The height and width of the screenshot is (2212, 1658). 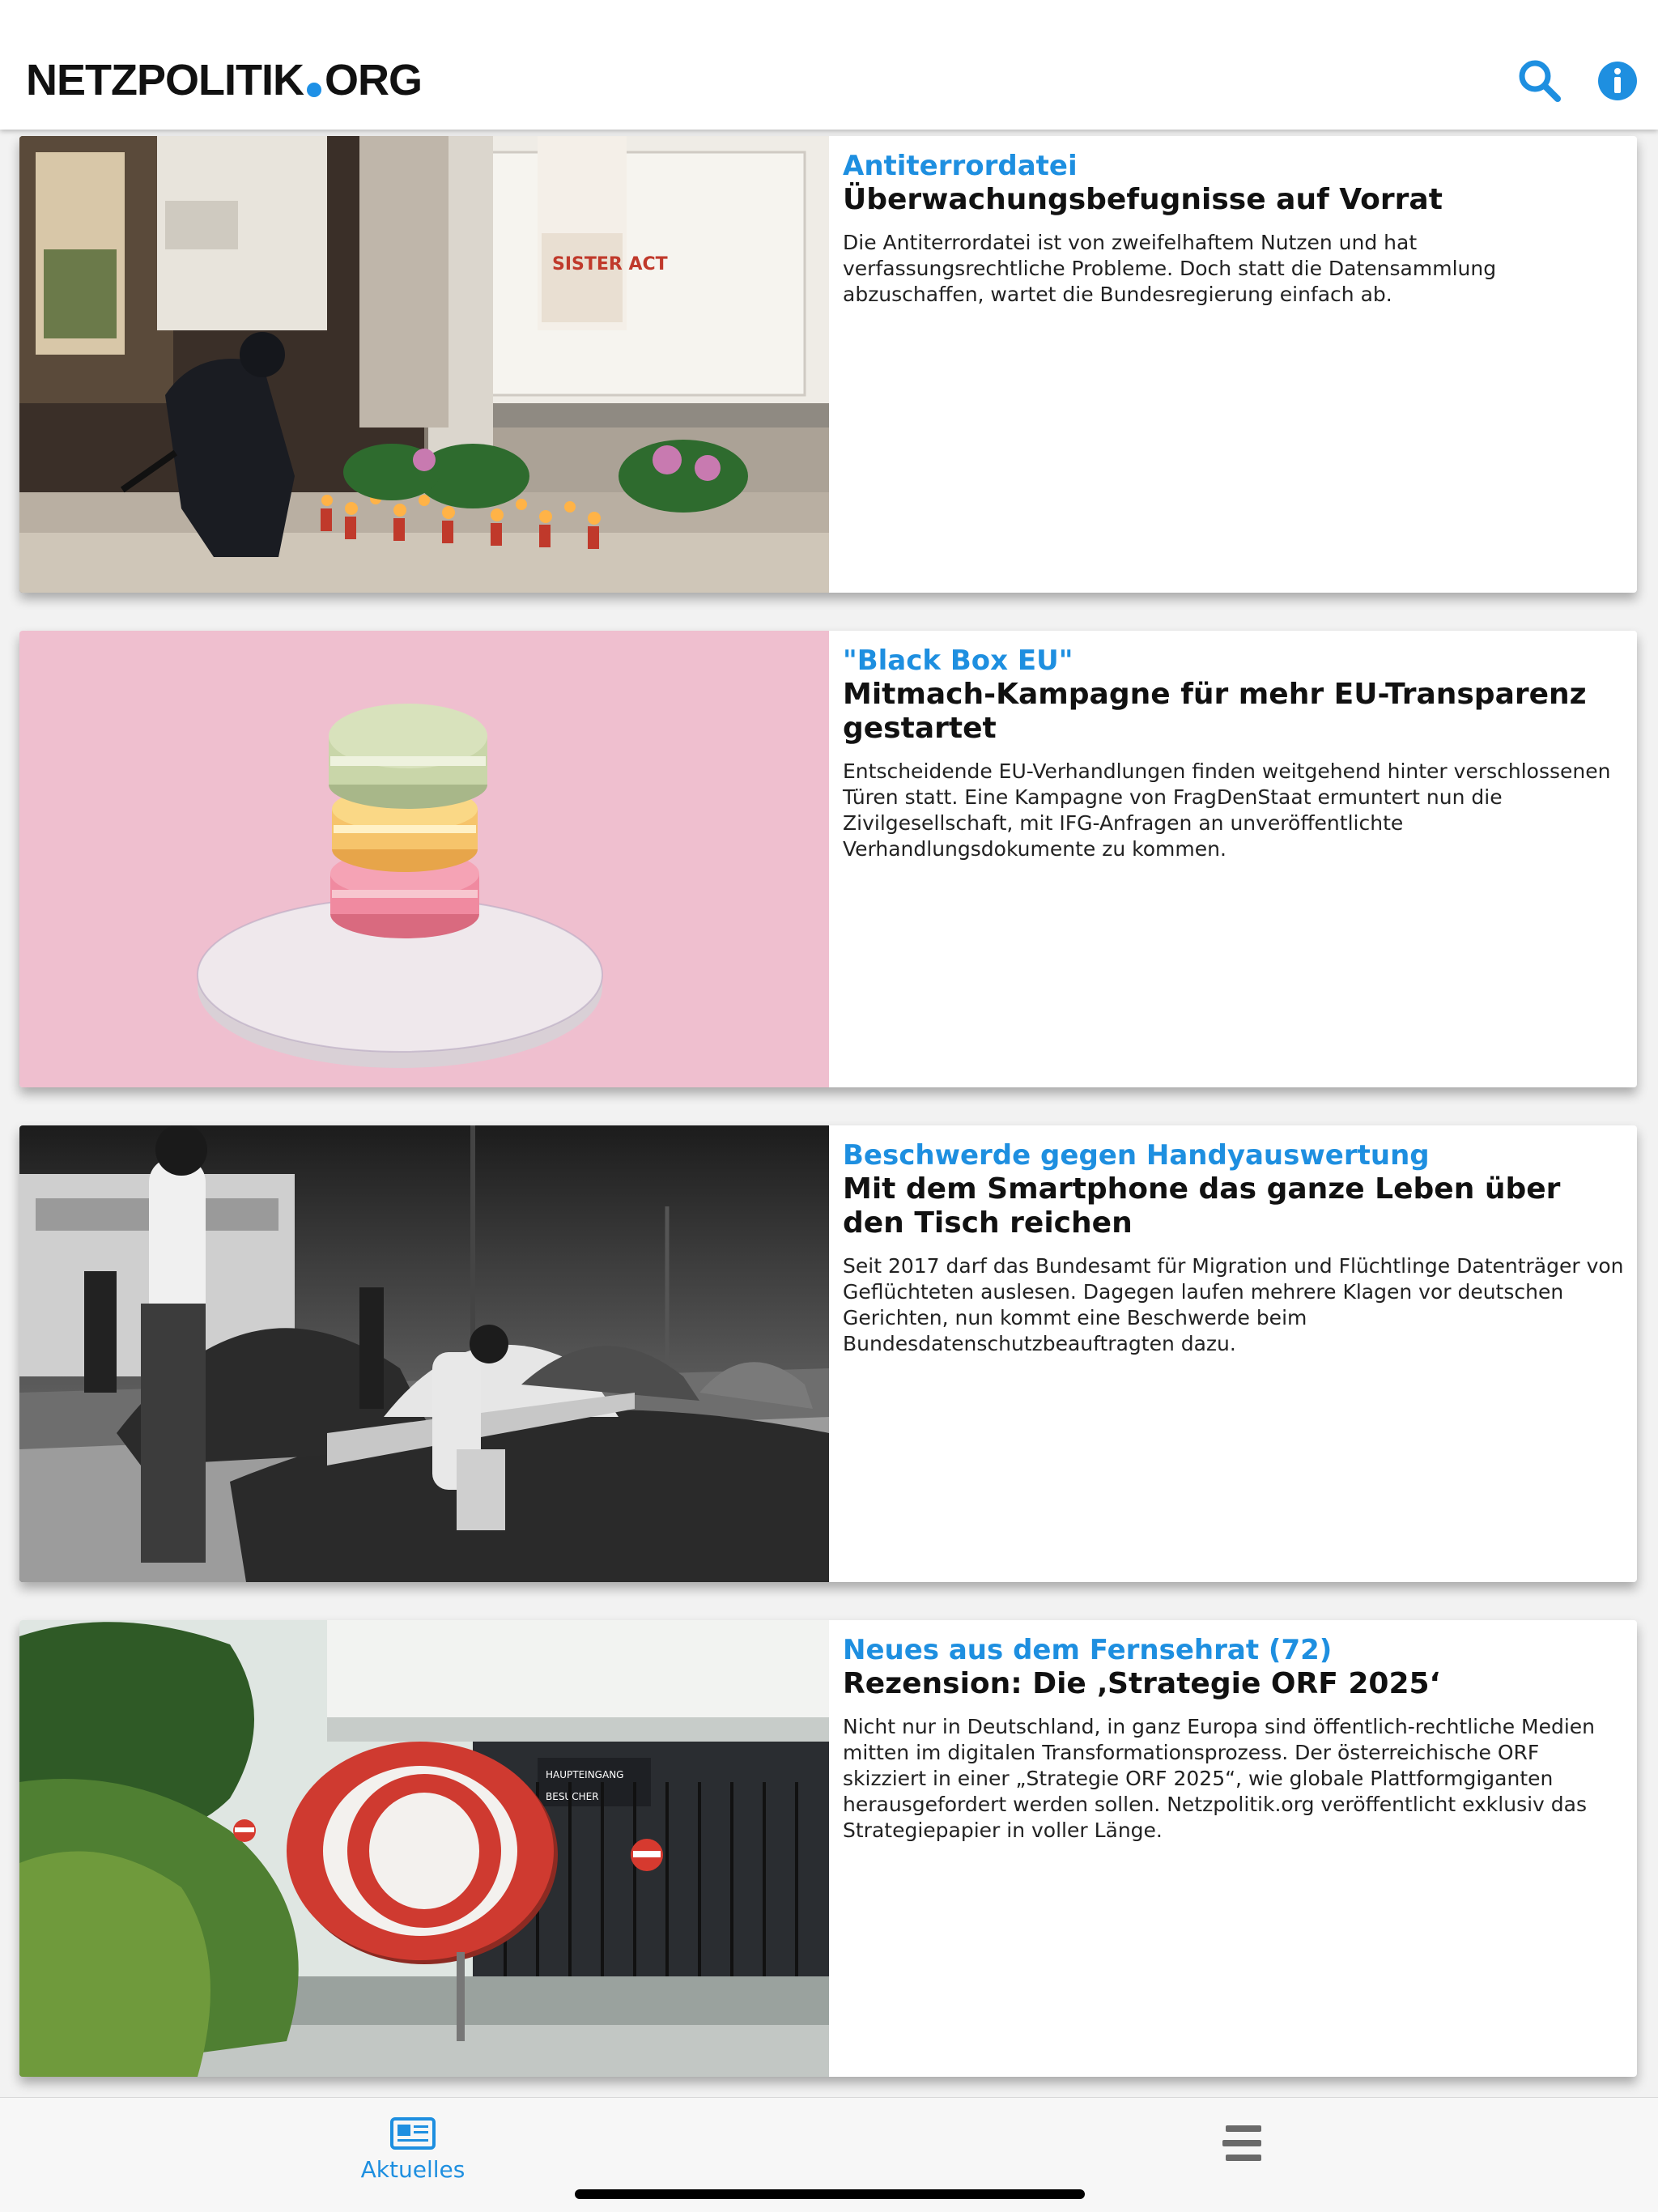 I want to click on tab-aktuelles-label: Aktuelles, so click(x=413, y=2169).